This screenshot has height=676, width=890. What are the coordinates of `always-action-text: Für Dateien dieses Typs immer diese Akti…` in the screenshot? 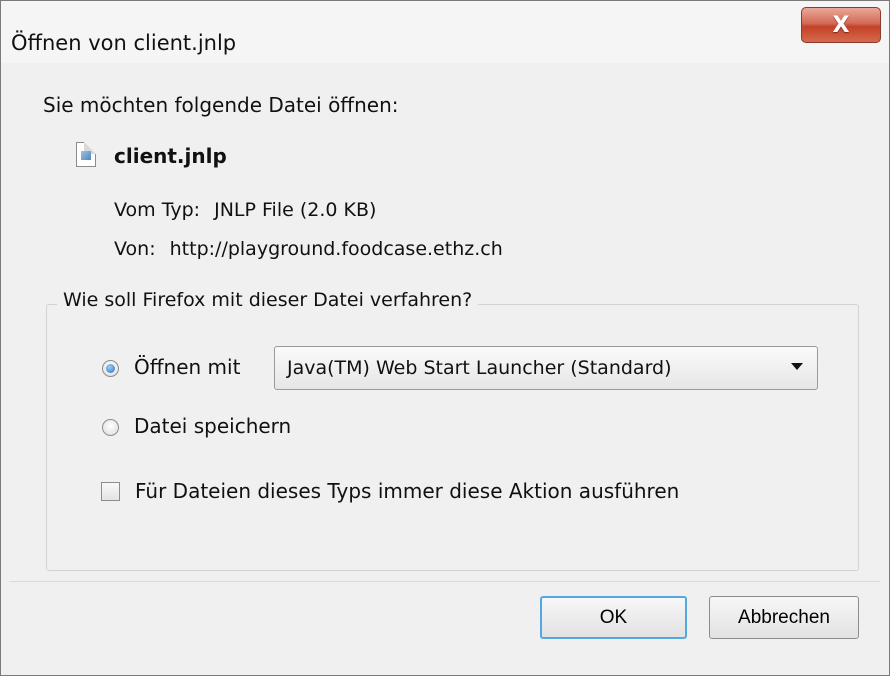 It's located at (407, 491).